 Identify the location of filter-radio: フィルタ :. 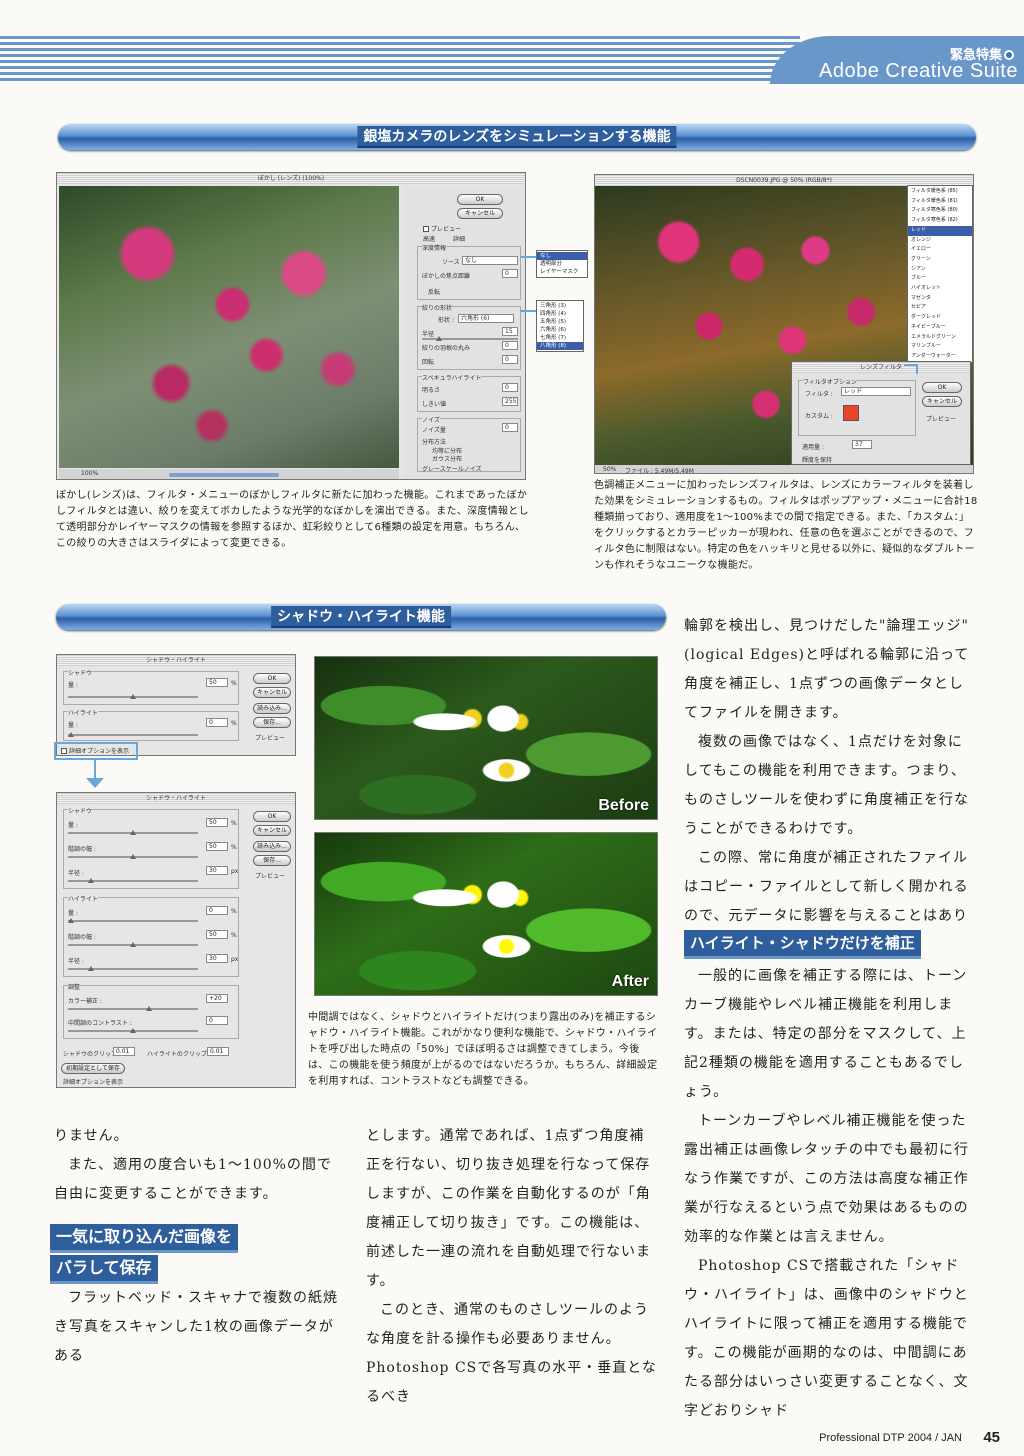
(819, 393).